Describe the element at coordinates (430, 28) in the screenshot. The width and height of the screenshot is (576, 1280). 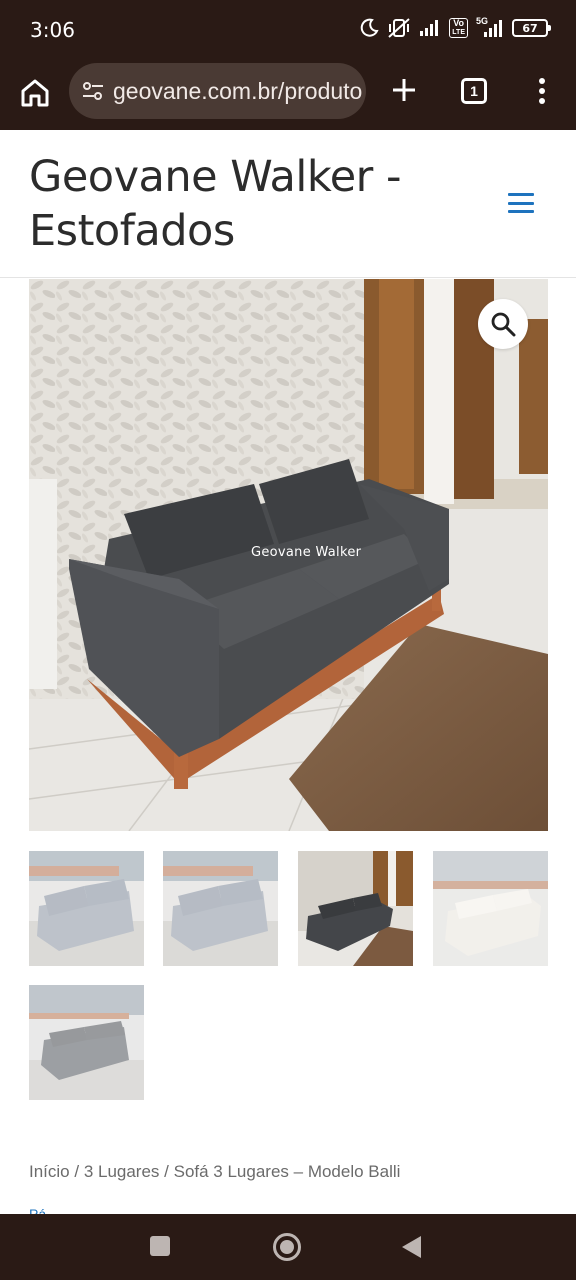
I see `signal-strength-icon` at that location.